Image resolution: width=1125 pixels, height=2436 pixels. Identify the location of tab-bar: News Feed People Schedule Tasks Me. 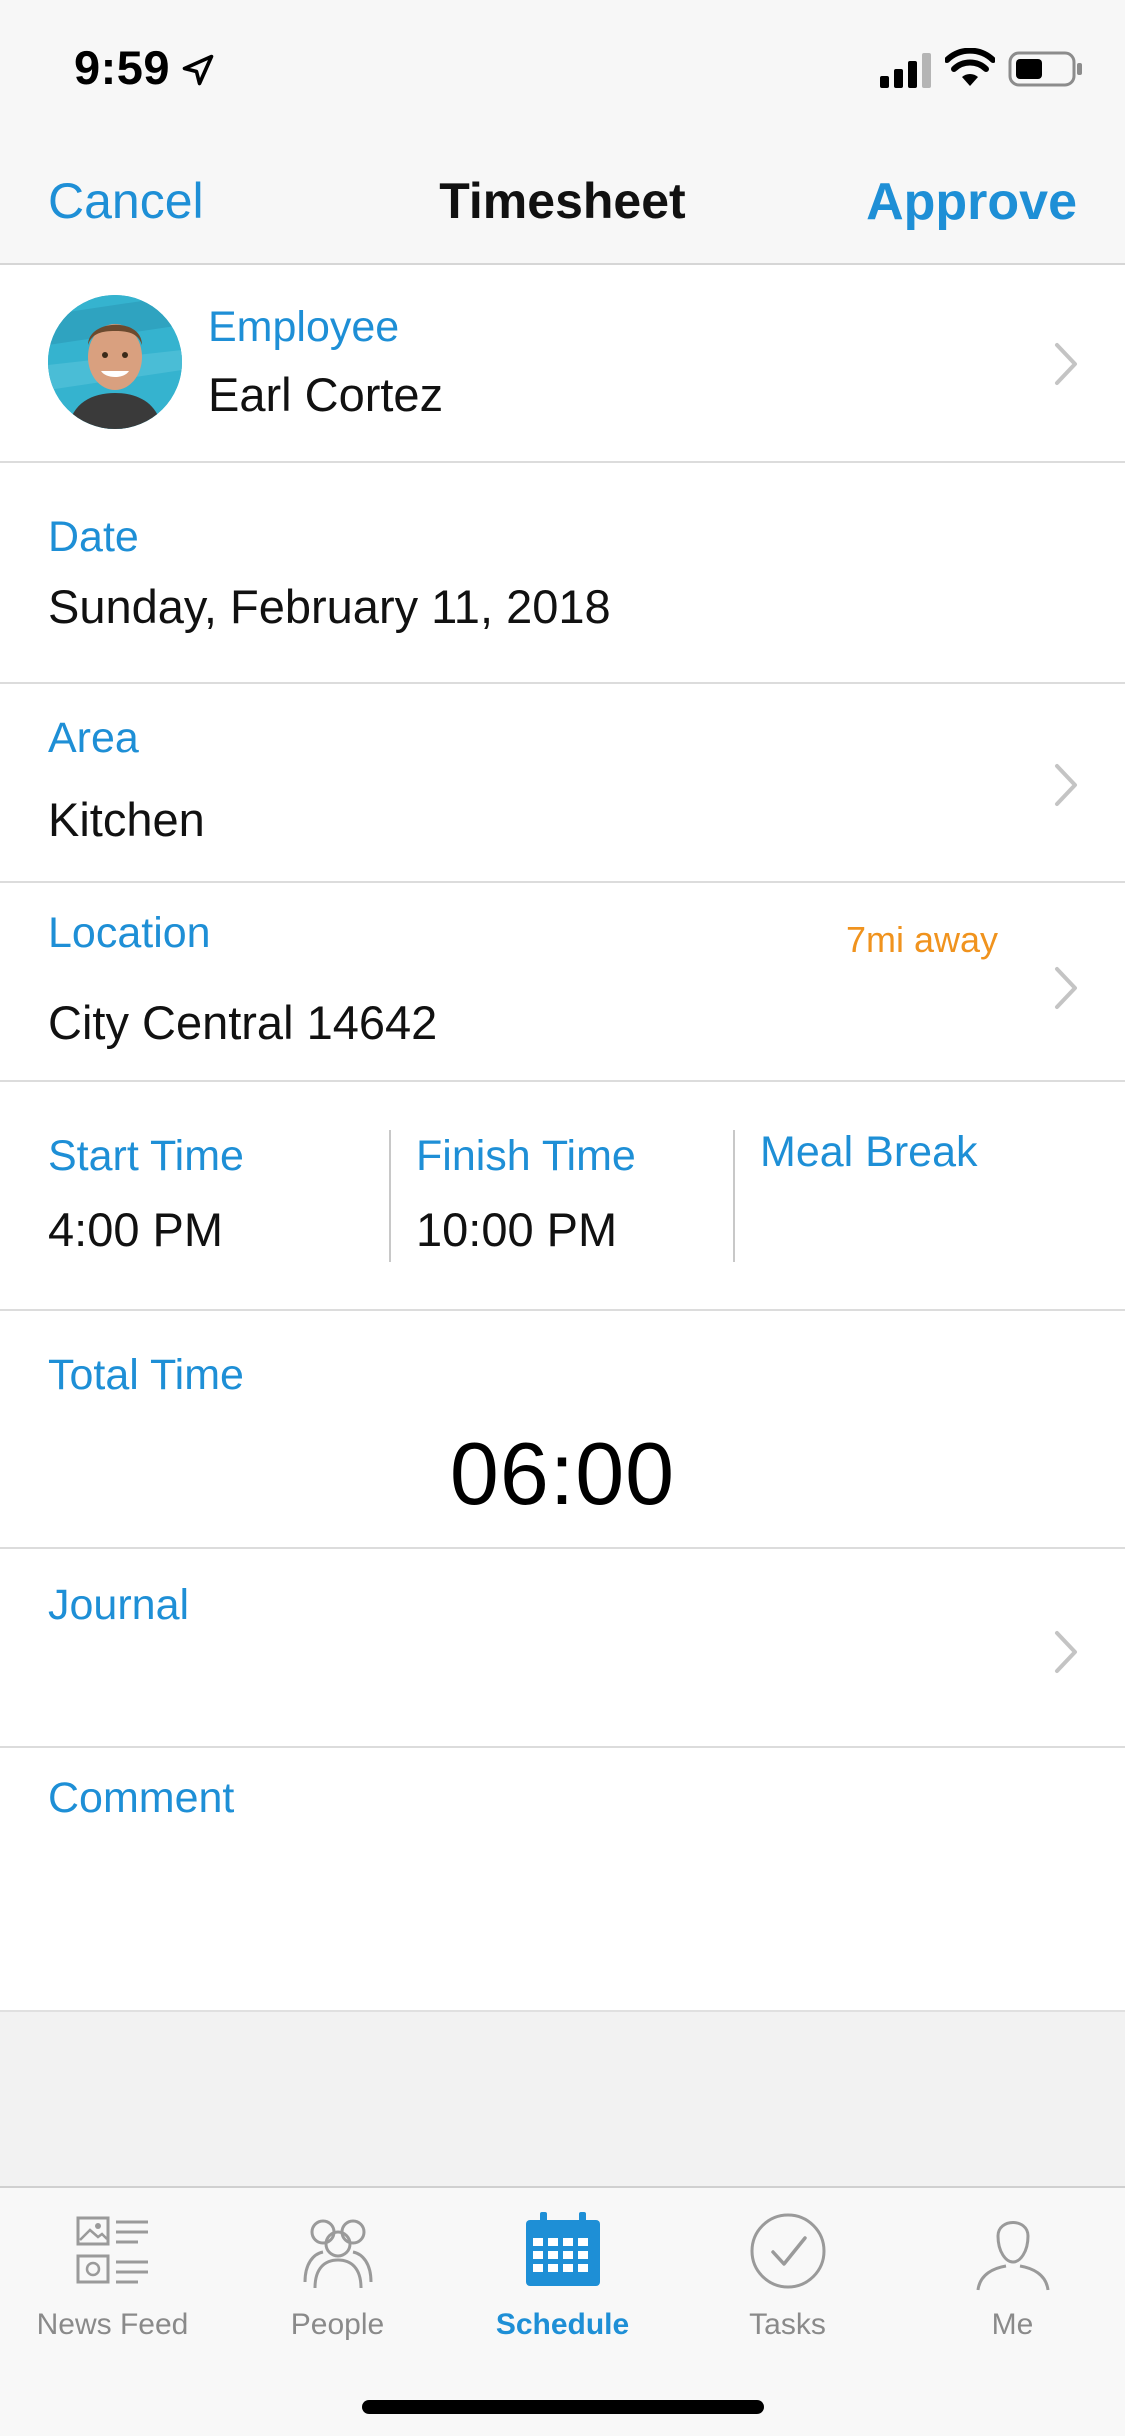
(562, 2311).